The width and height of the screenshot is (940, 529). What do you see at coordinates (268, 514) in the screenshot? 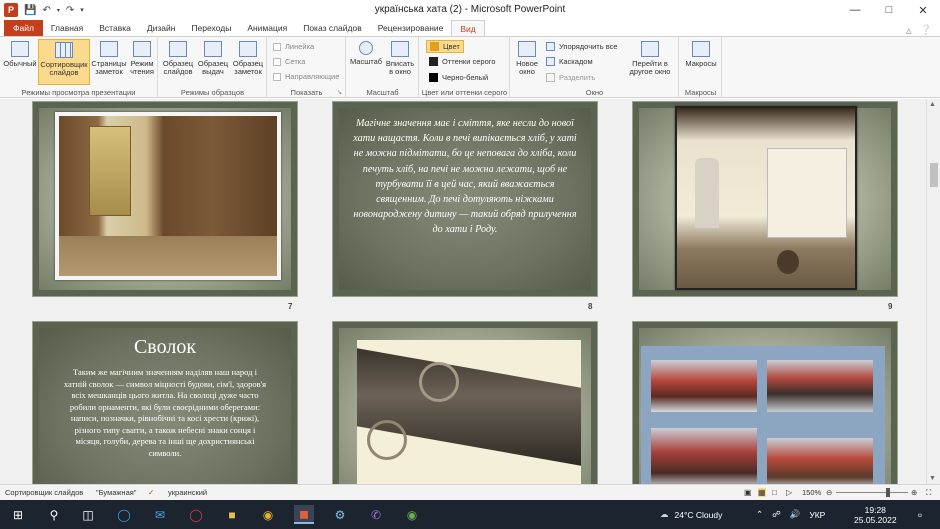
I see `chrome-icon: ◉` at bounding box center [268, 514].